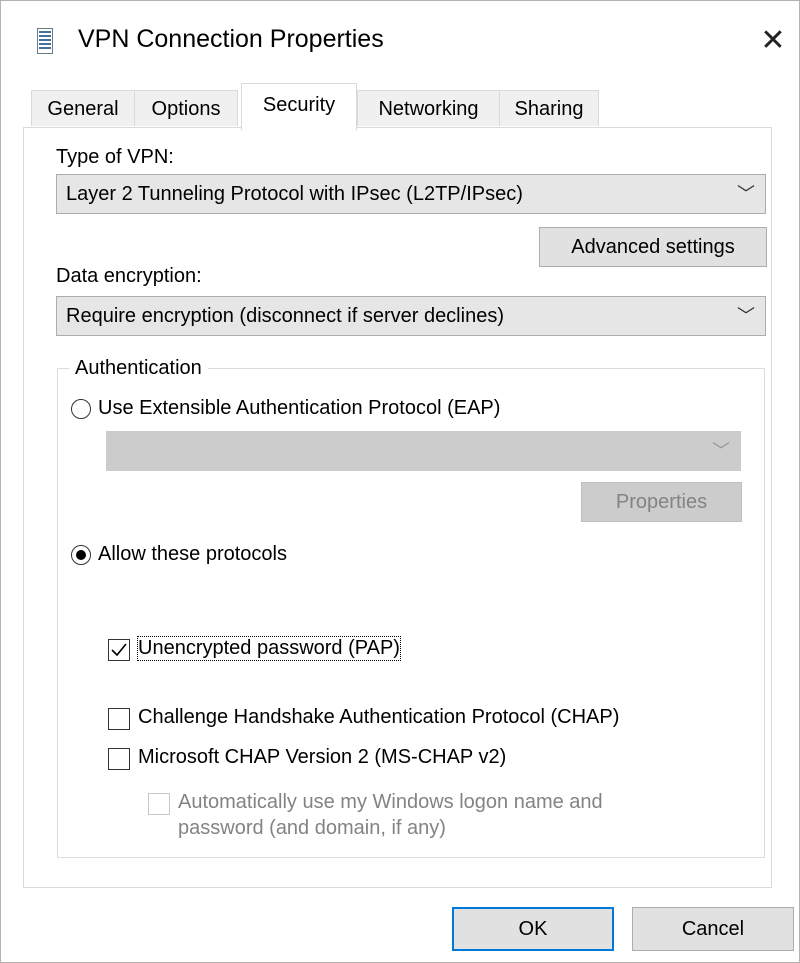 The width and height of the screenshot is (800, 963). Describe the element at coordinates (119, 759) in the screenshot. I see `mschapv2-checkbox` at that location.